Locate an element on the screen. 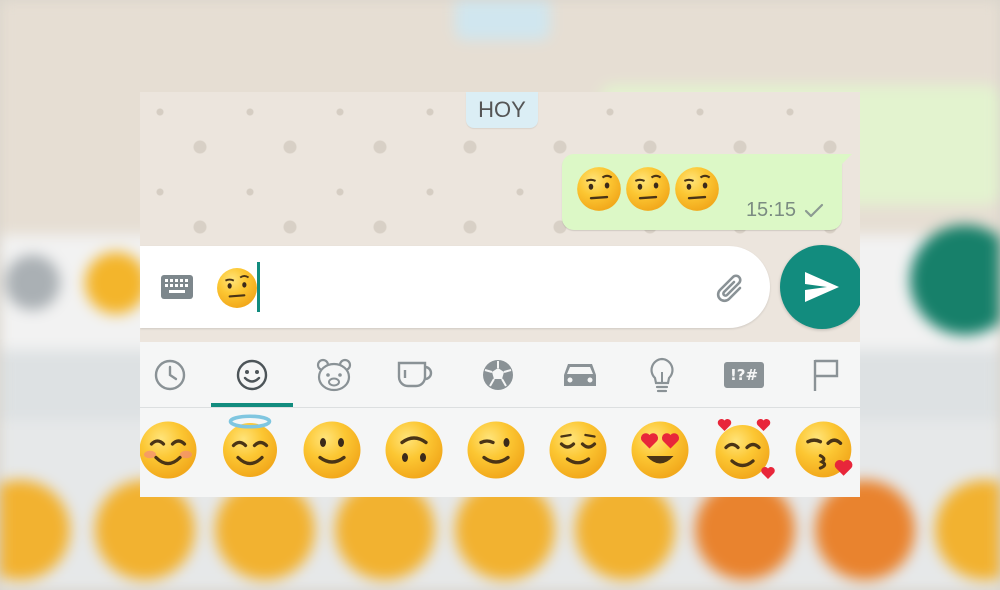 This screenshot has height=590, width=1000. tab-food is located at coordinates (416, 375).